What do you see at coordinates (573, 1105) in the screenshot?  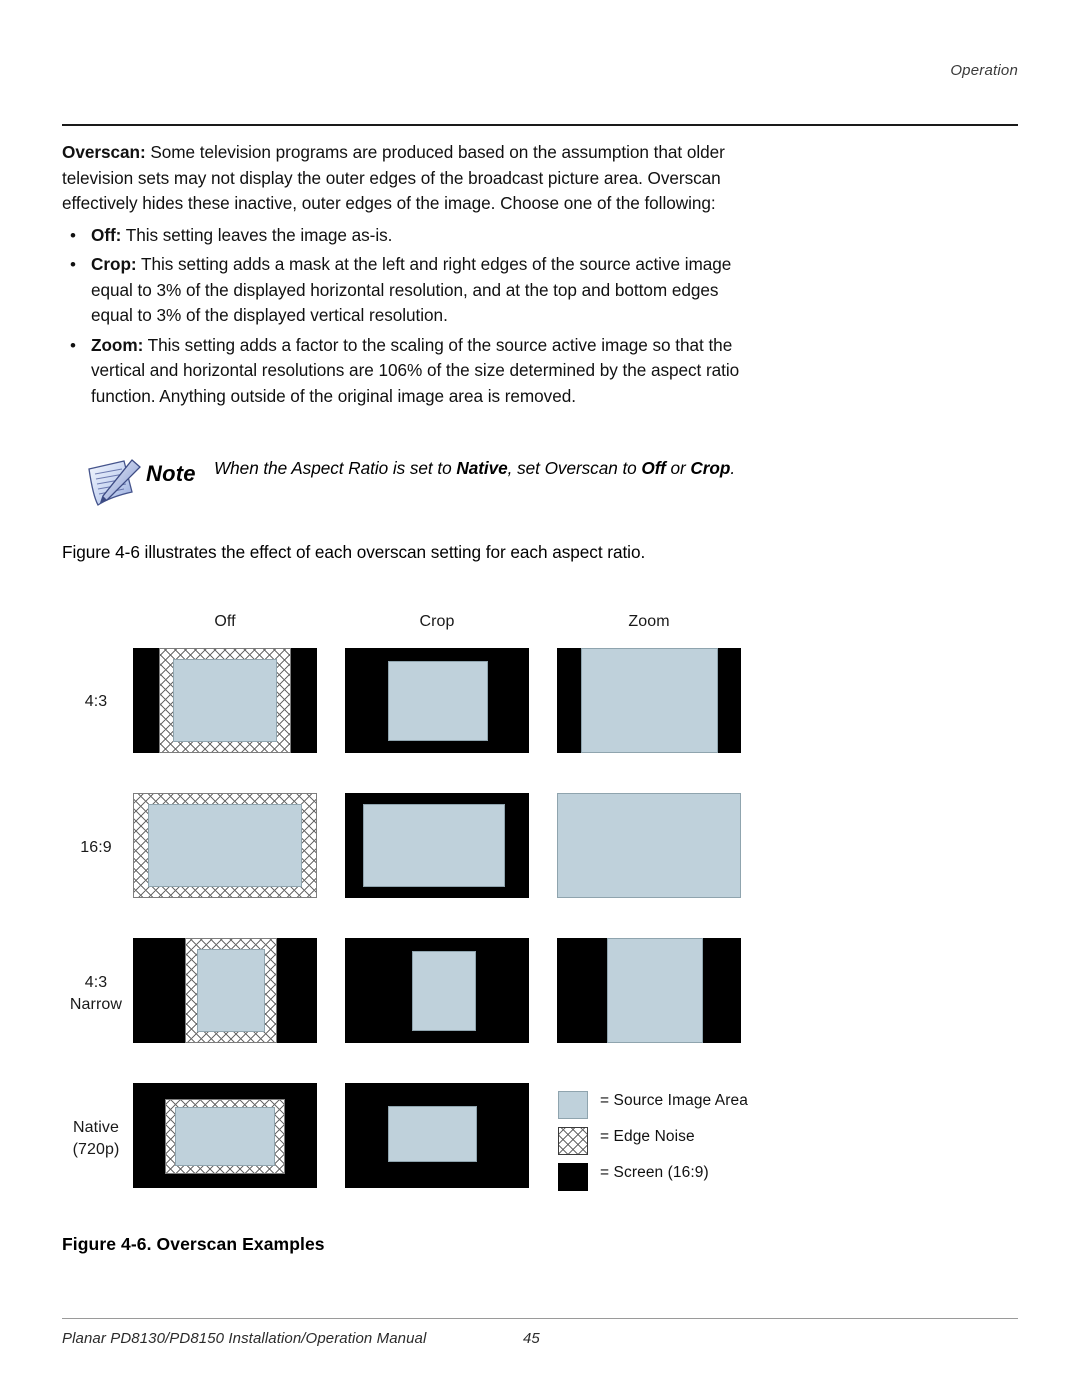 I see `legend-swatch-source-icon` at bounding box center [573, 1105].